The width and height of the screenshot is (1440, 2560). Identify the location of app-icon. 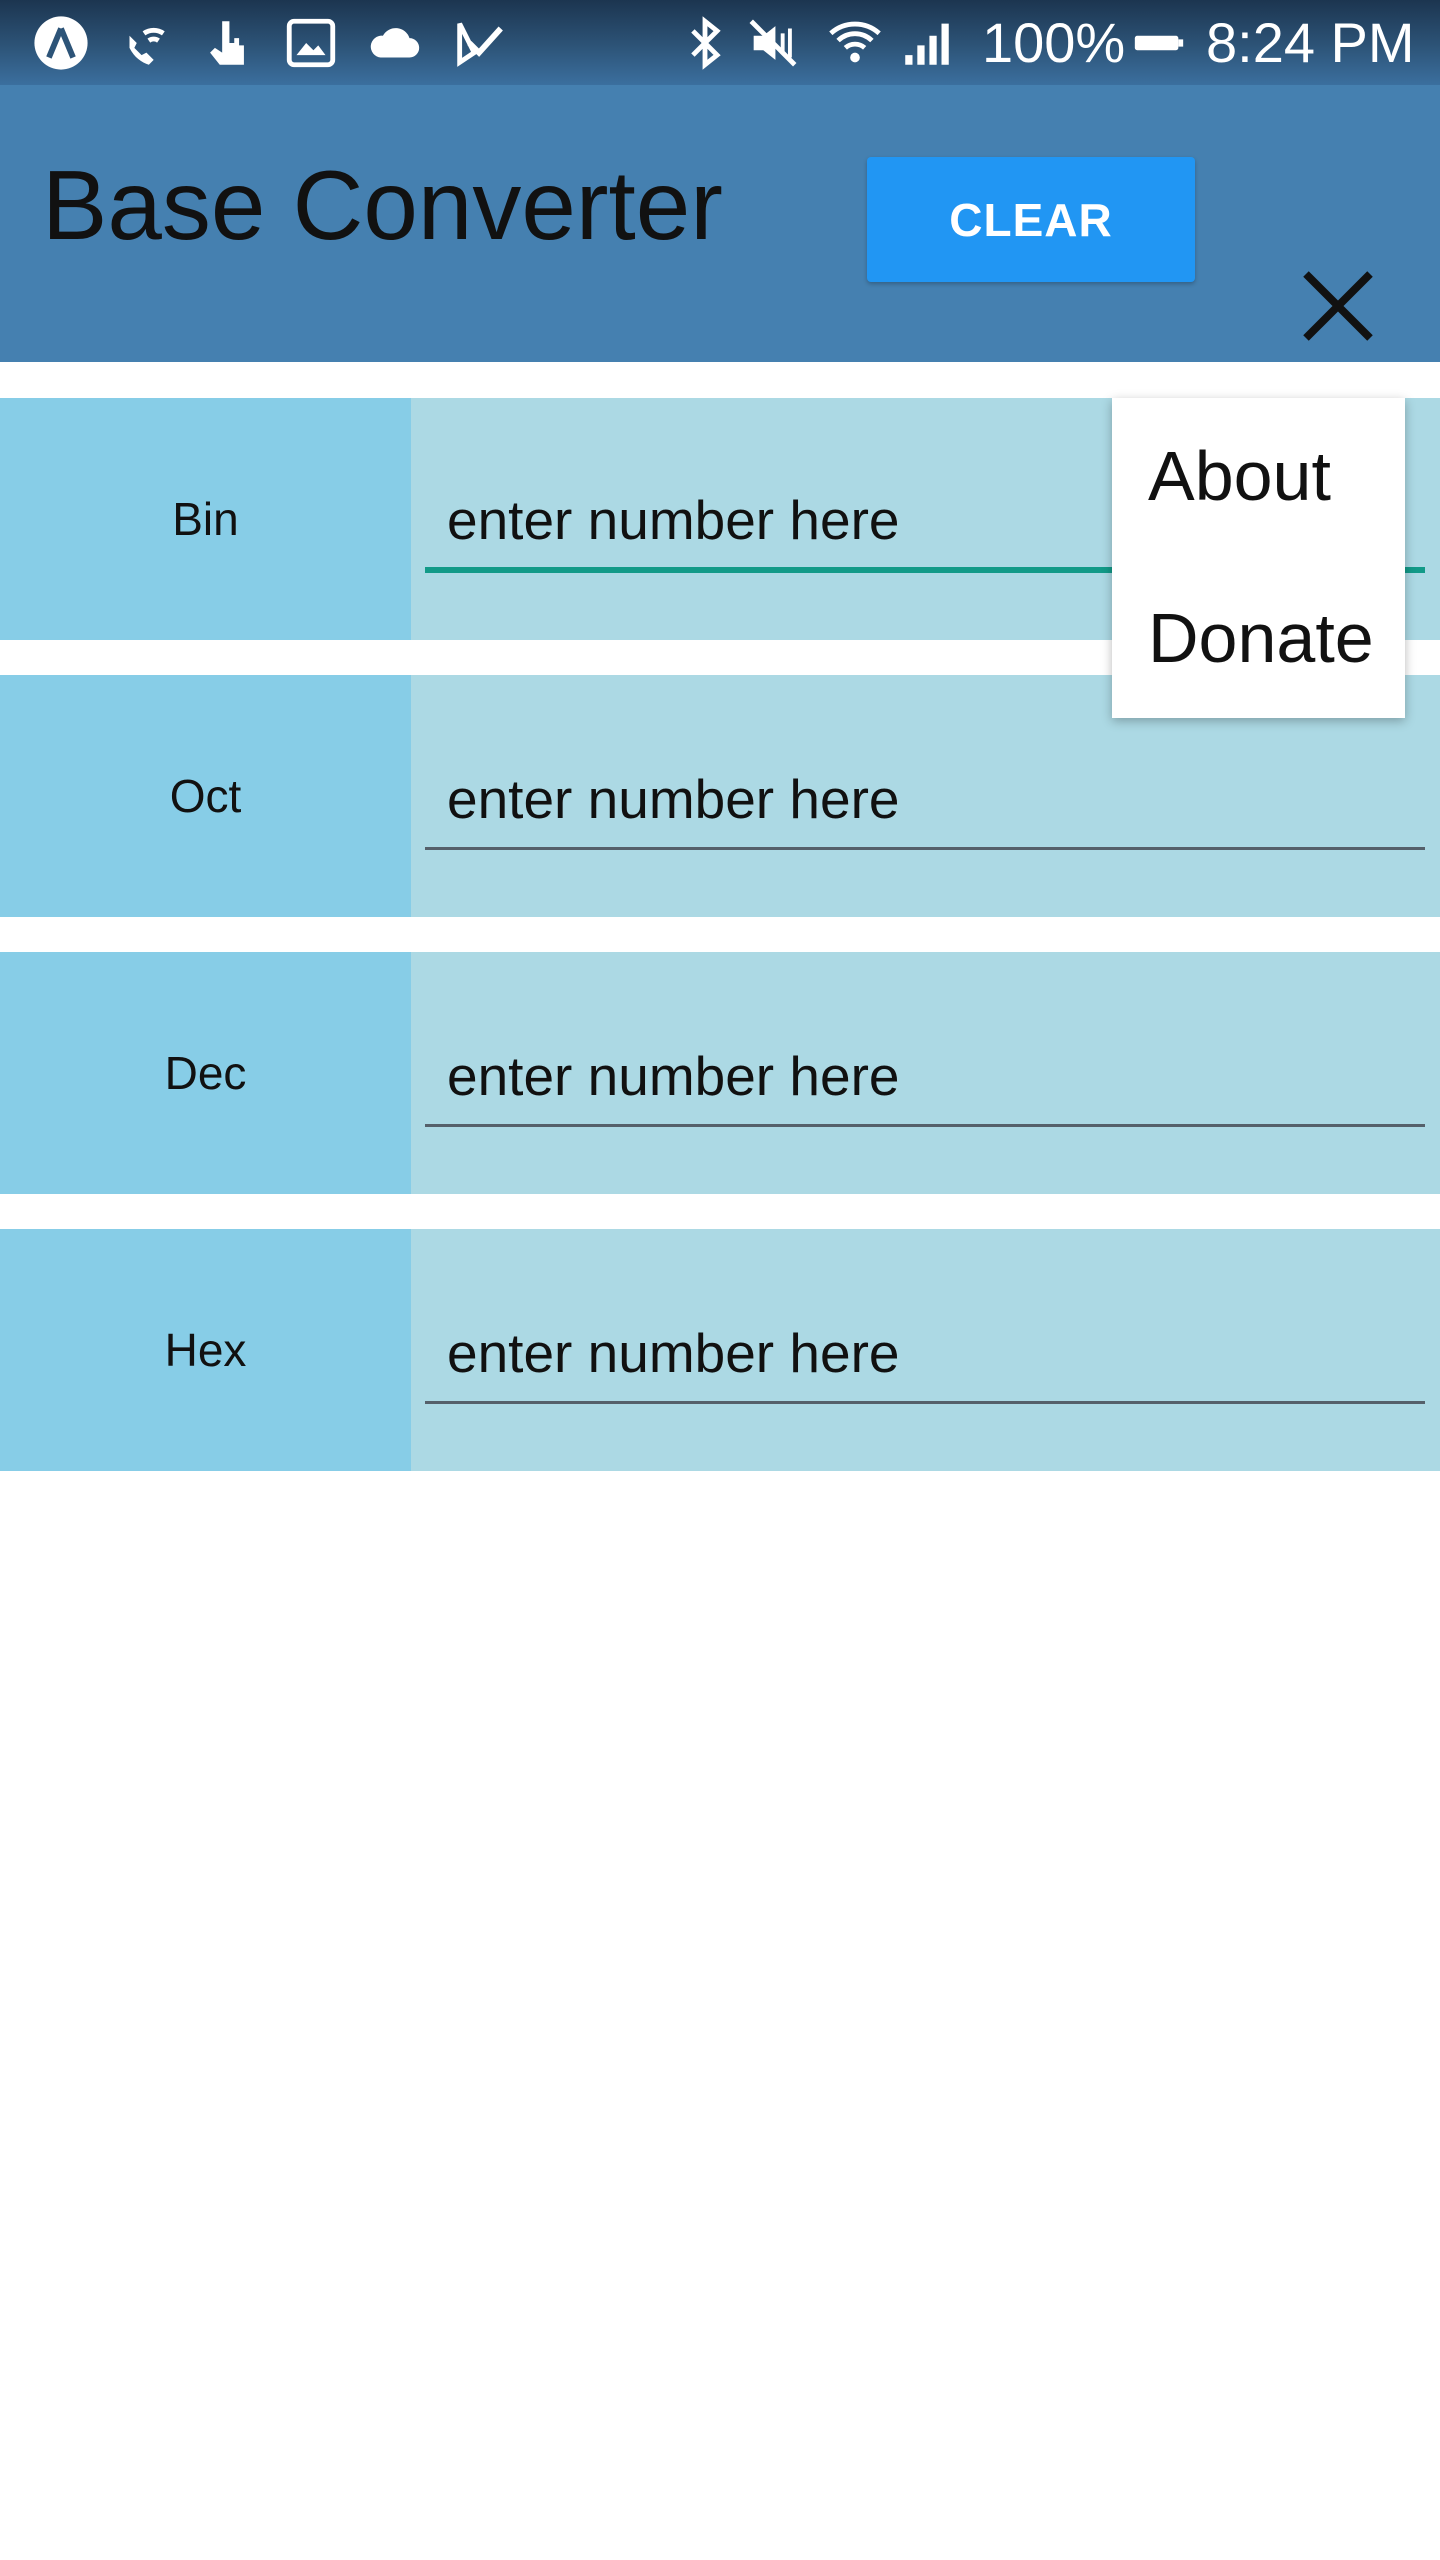
(61, 43).